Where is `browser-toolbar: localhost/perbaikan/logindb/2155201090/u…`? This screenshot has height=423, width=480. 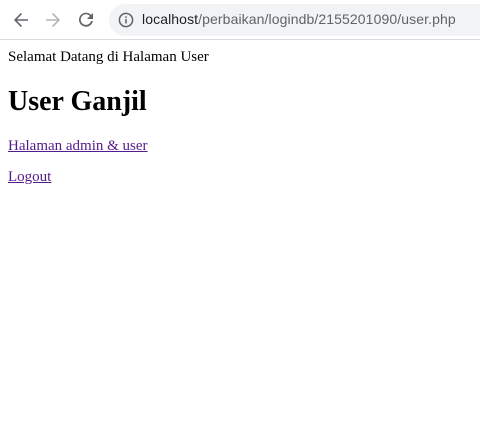
browser-toolbar: localhost/perbaikan/logindb/2155201090/u… is located at coordinates (240, 20).